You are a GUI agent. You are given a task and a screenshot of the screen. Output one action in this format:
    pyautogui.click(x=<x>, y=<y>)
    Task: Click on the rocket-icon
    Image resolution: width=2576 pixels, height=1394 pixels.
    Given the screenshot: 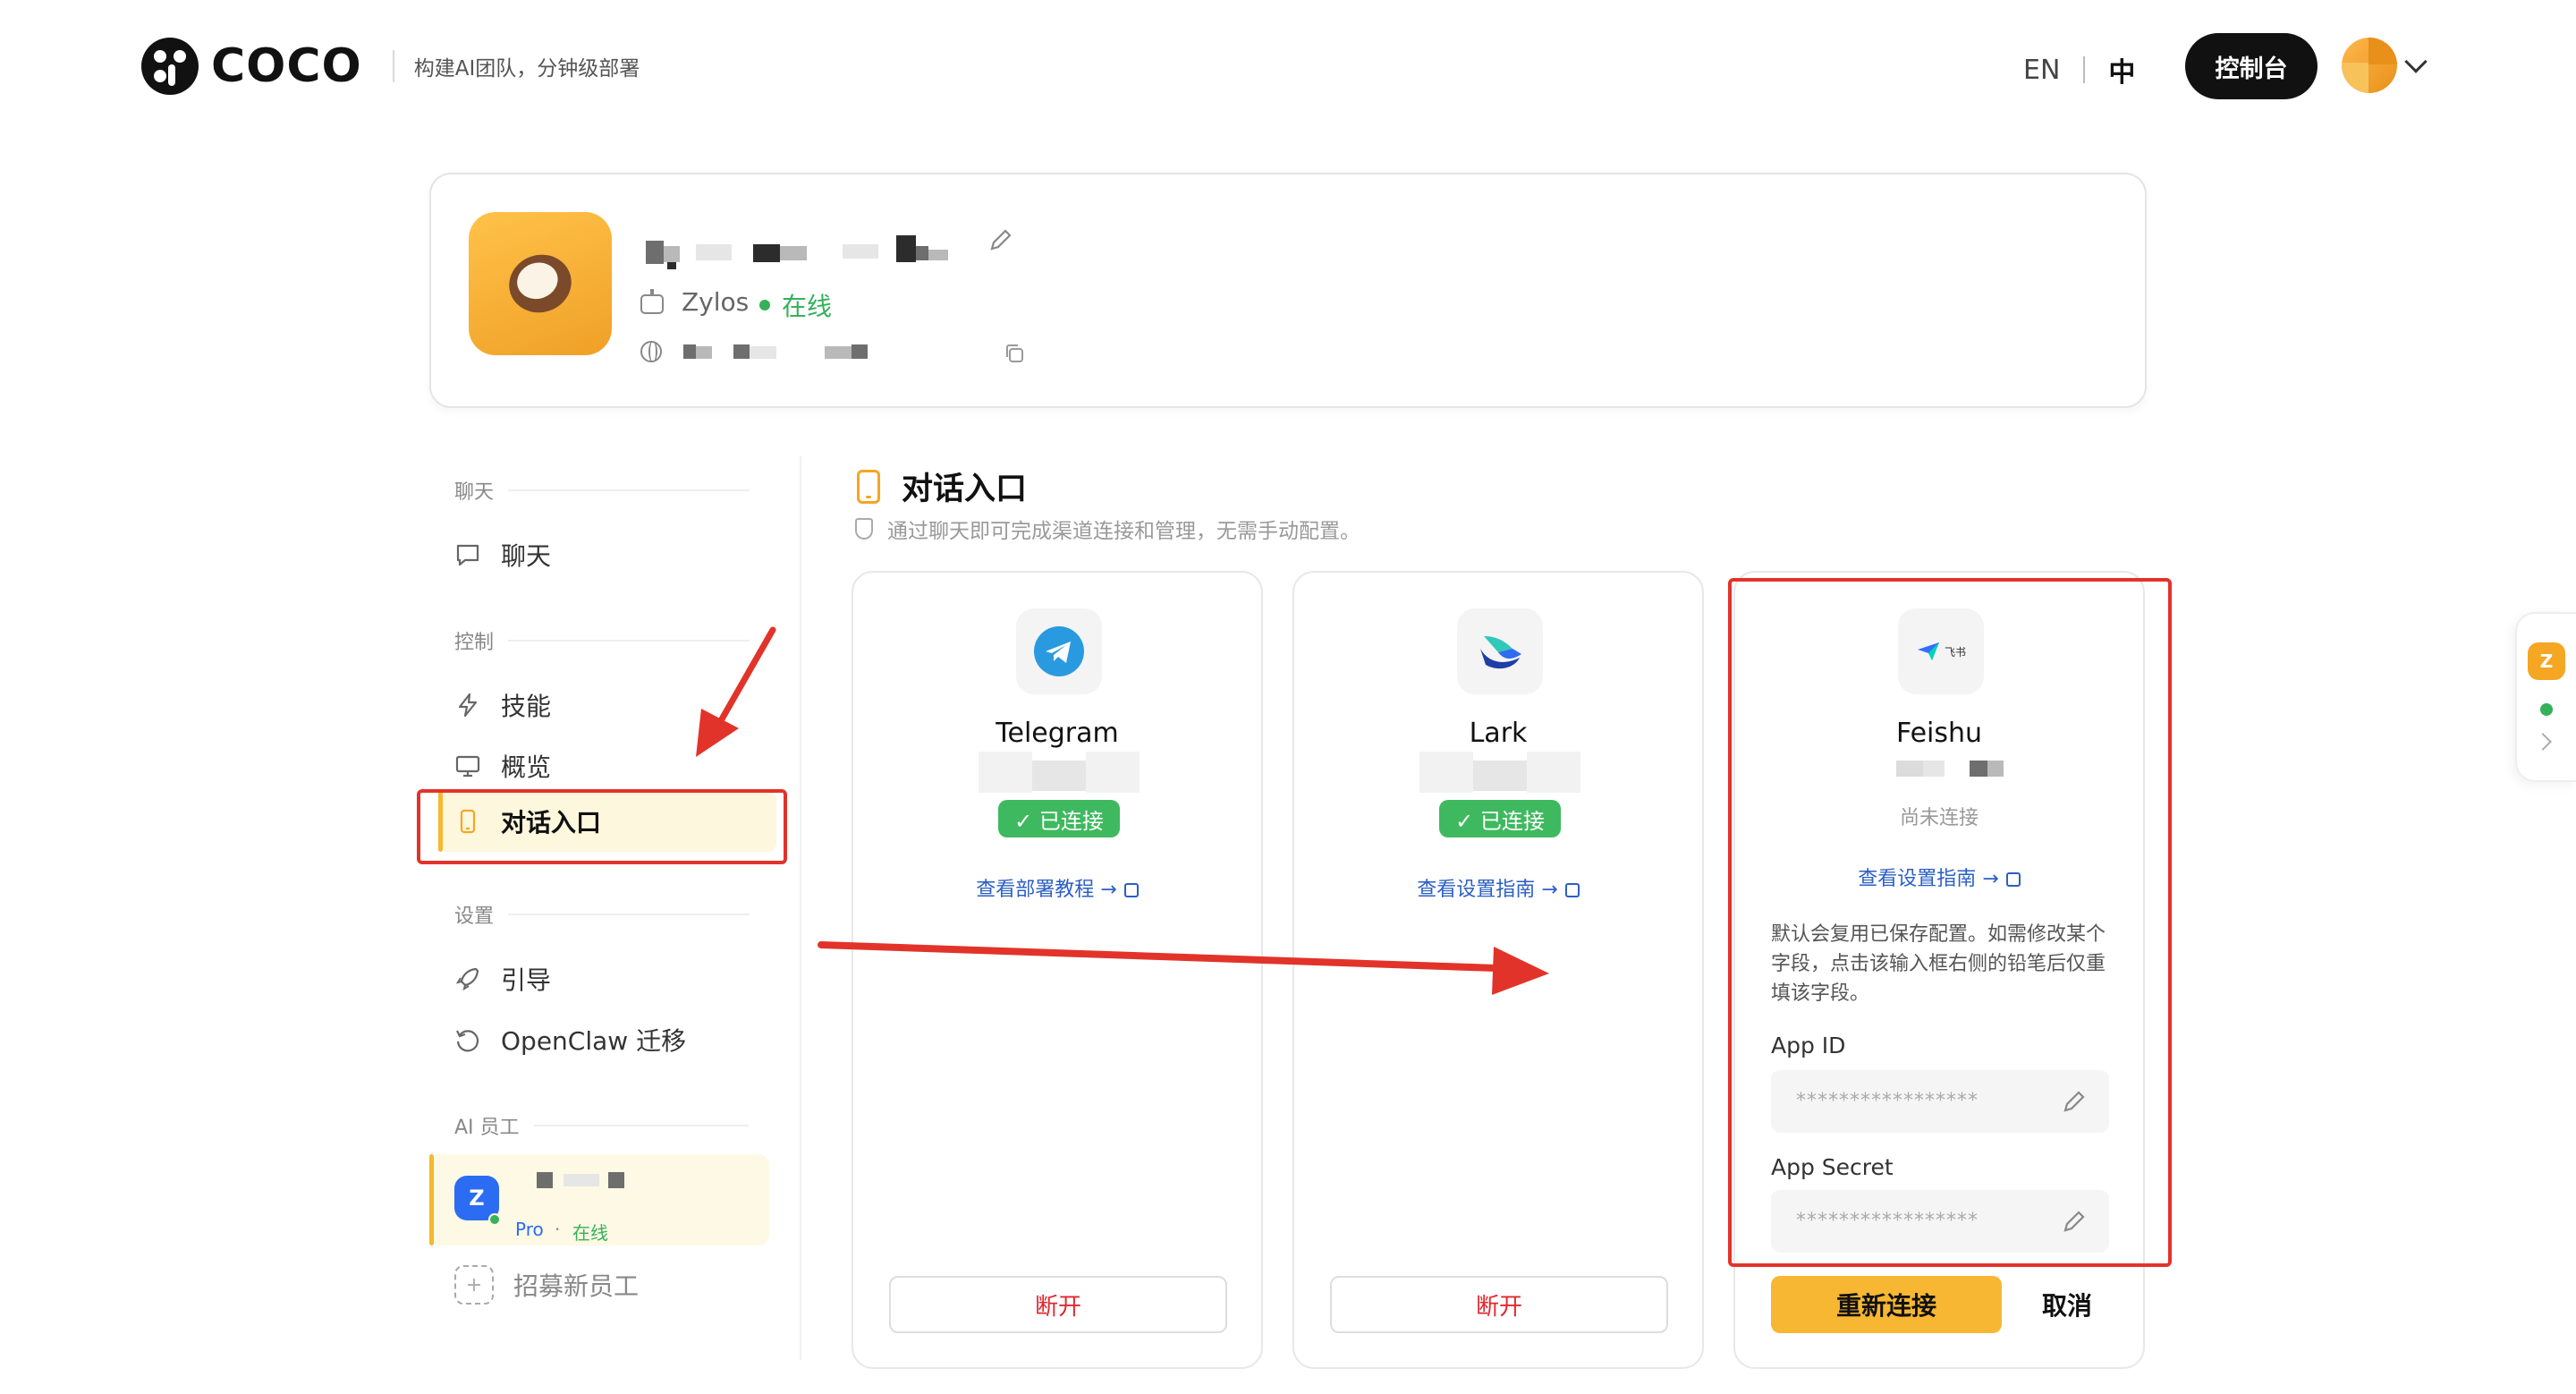 What is the action you would take?
    pyautogui.click(x=467, y=979)
    